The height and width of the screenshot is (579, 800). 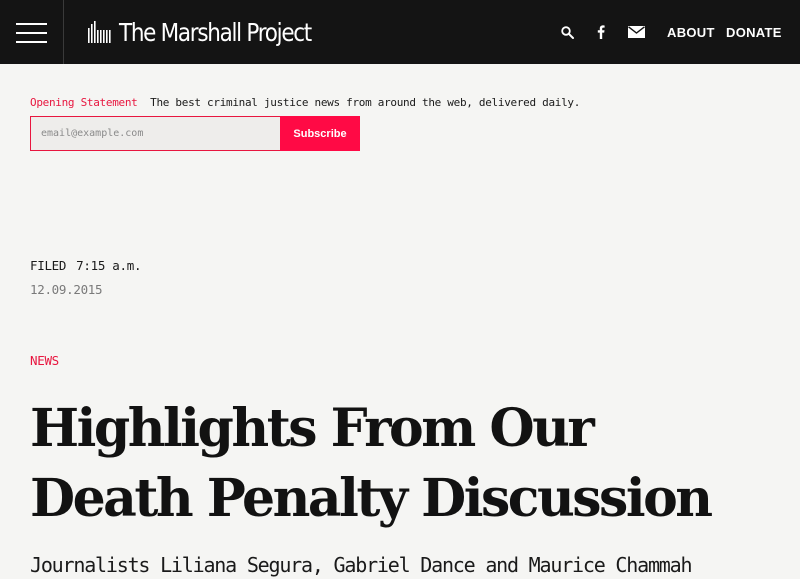 I want to click on newsletter-name: Opening Statement, so click(x=84, y=102).